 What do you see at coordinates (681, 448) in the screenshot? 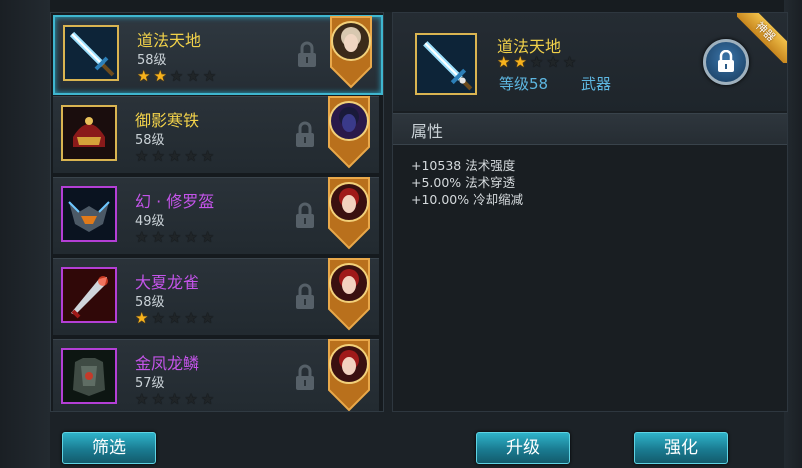
I see `enhance-button: 强化` at bounding box center [681, 448].